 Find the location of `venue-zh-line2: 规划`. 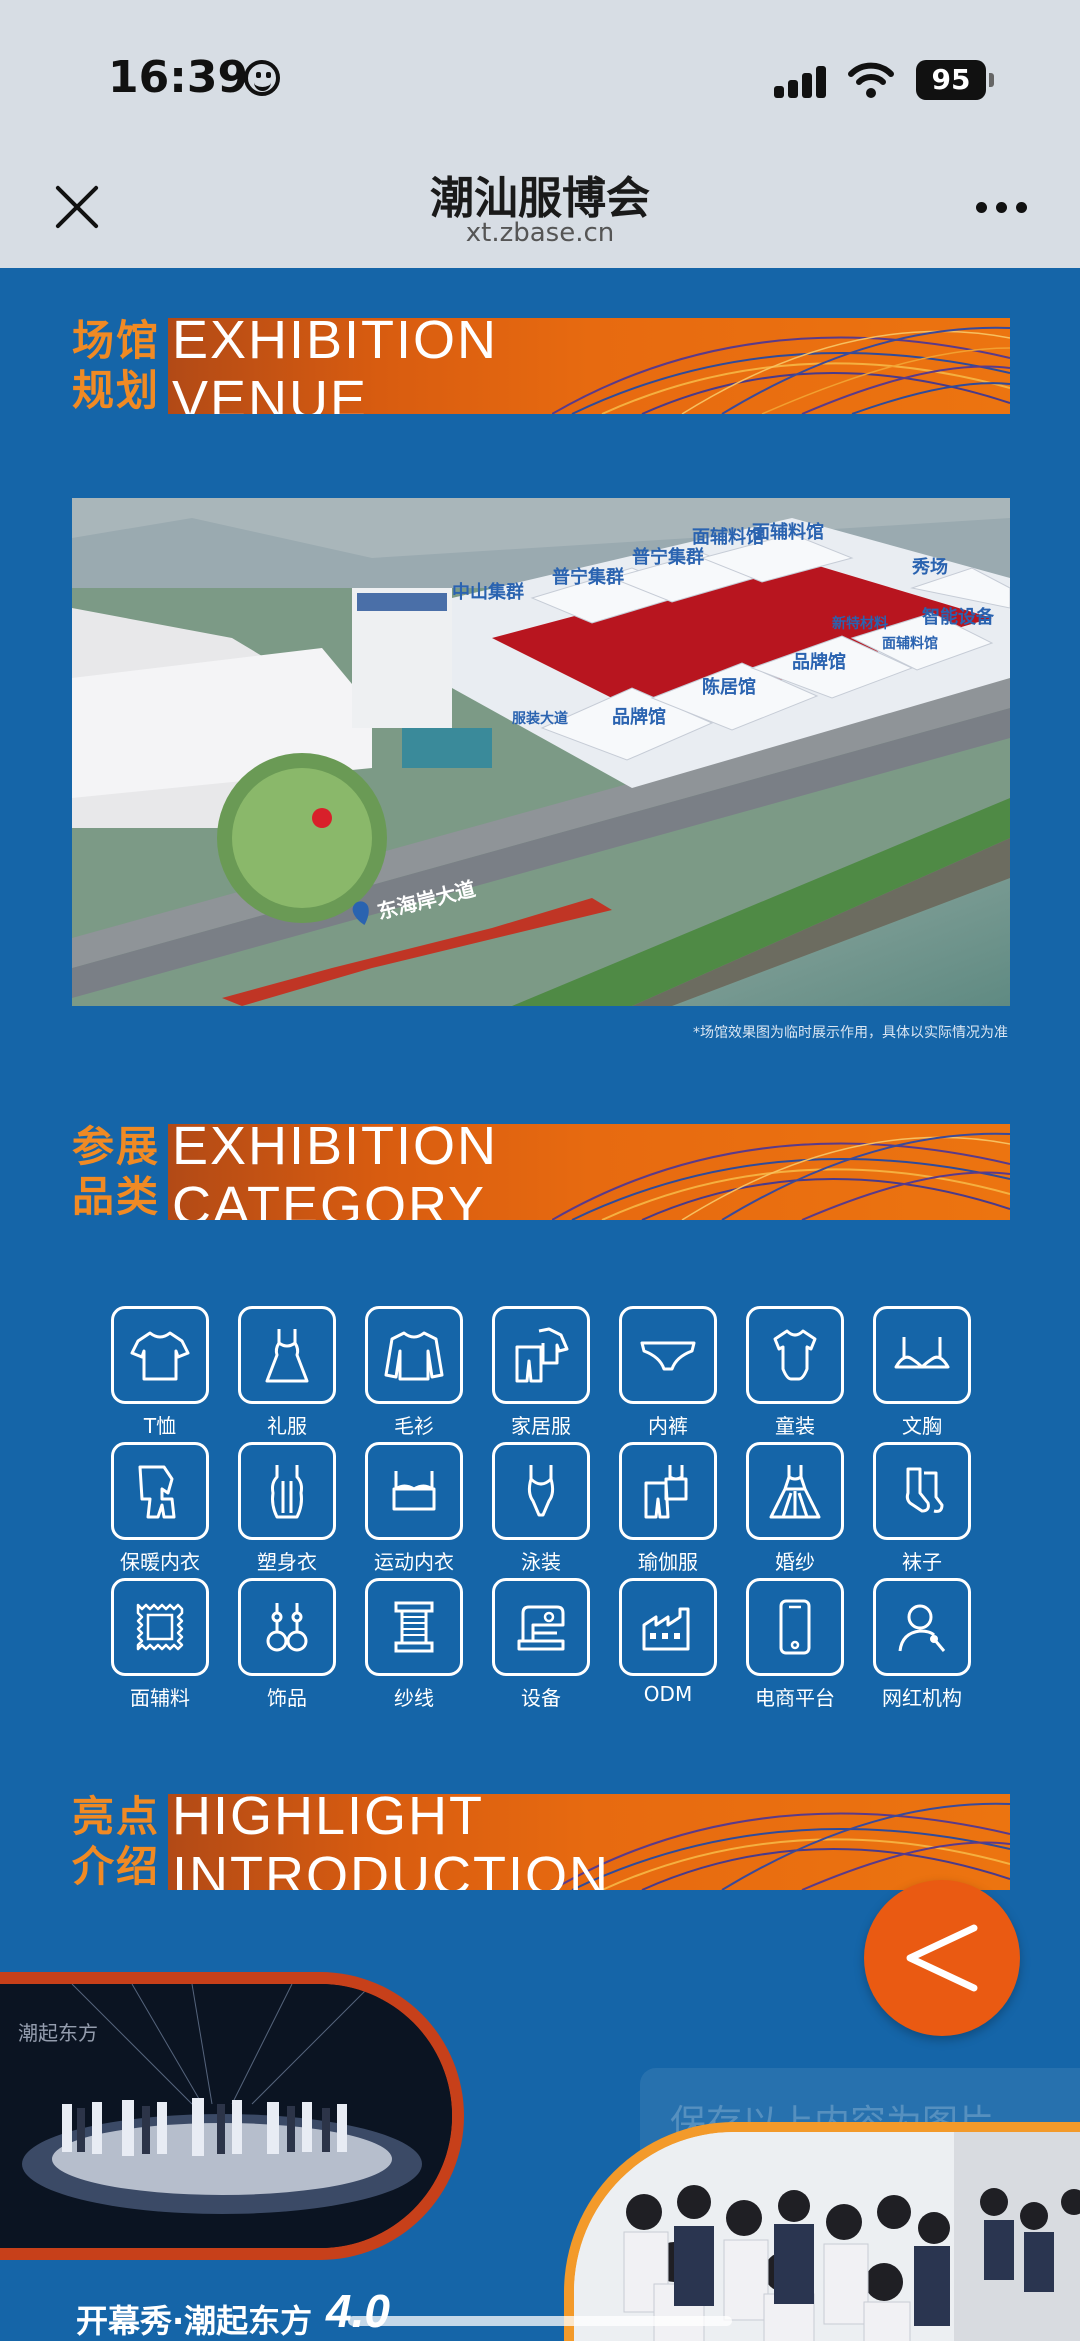

venue-zh-line2: 规划 is located at coordinates (116, 390).